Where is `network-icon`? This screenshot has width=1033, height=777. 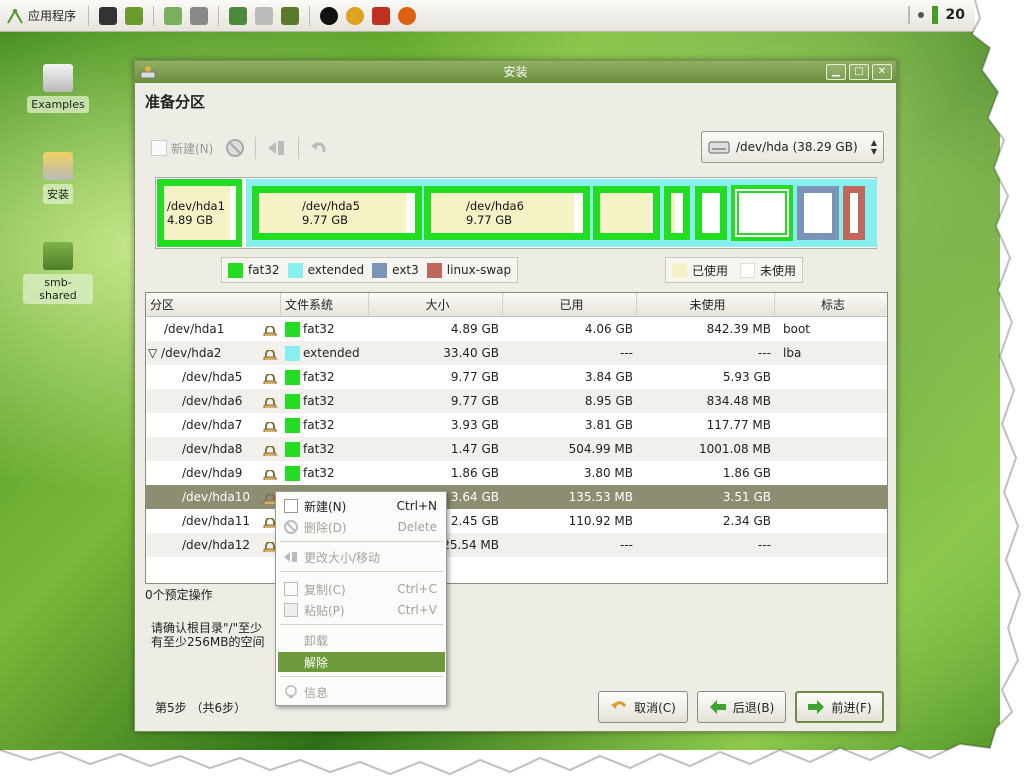
network-icon is located at coordinates (920, 15).